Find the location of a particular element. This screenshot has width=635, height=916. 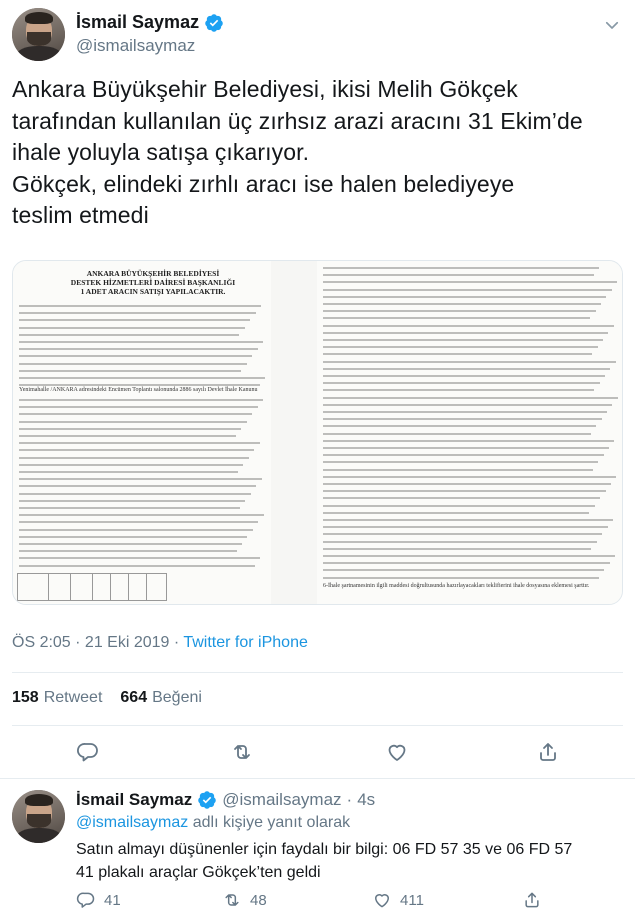

doc-title-line: DESTEK HİZMETLERİ DAİRESİ BAŞKANLIĞI is located at coordinates (153, 282).